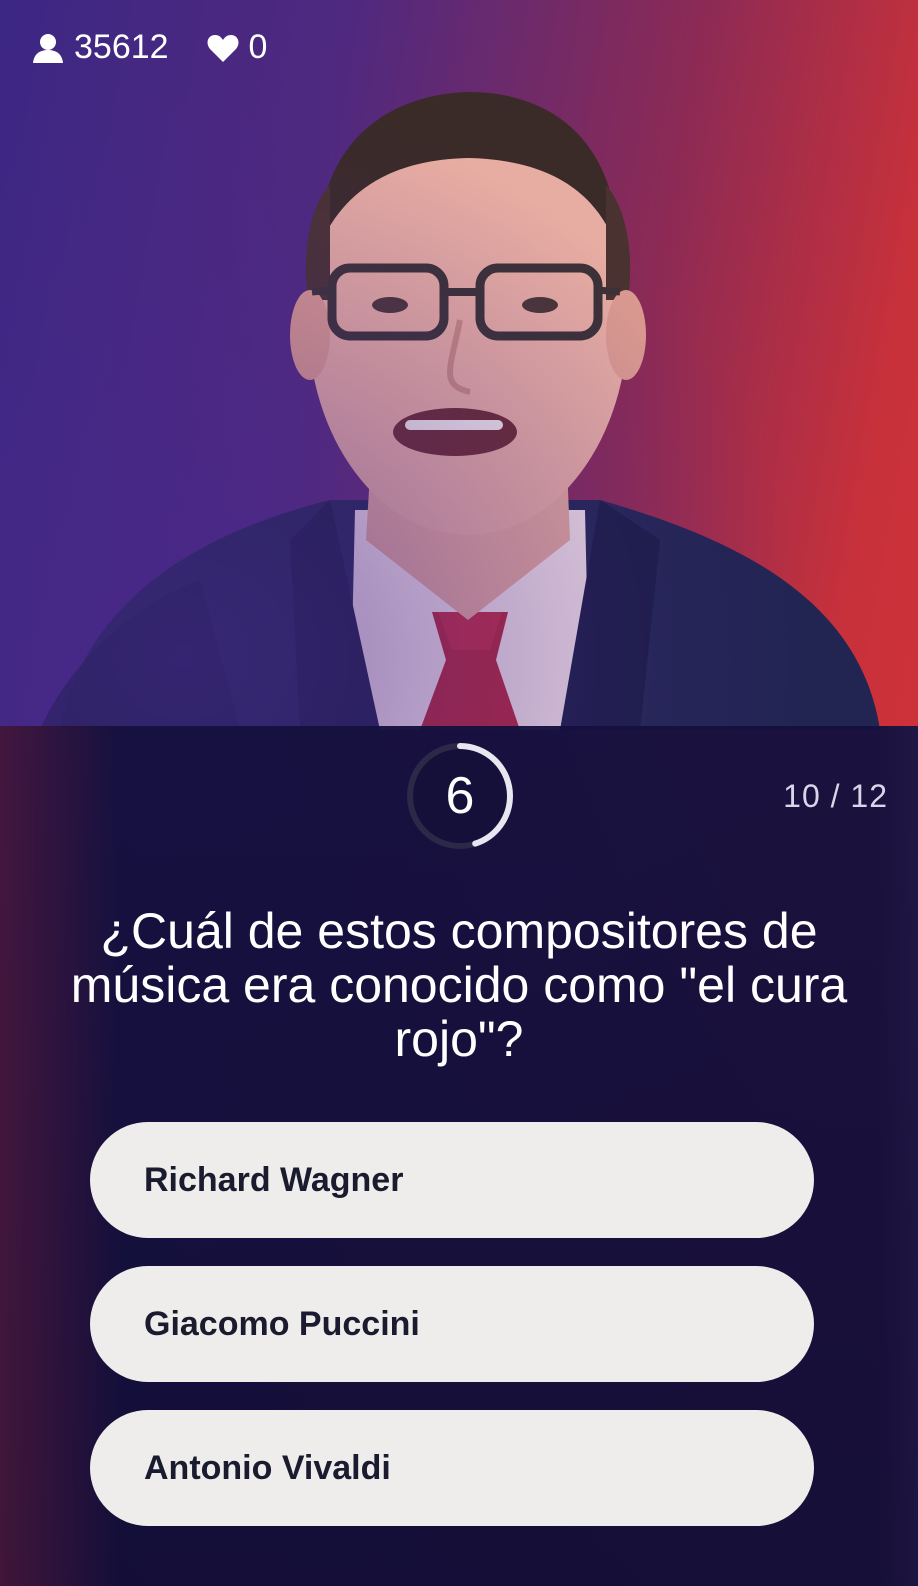 This screenshot has height=1586, width=918. I want to click on timer-seconds: 6, so click(460, 796).